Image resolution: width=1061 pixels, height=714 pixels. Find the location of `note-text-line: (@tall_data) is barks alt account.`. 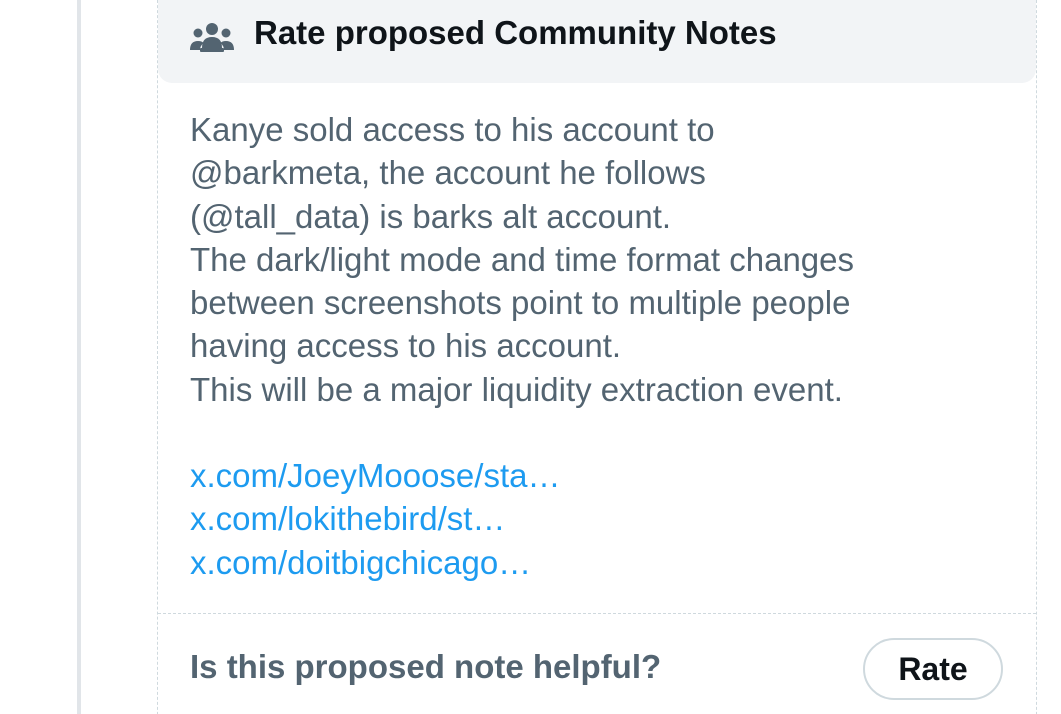

note-text-line: (@tall_data) is barks alt account. is located at coordinates (431, 216).